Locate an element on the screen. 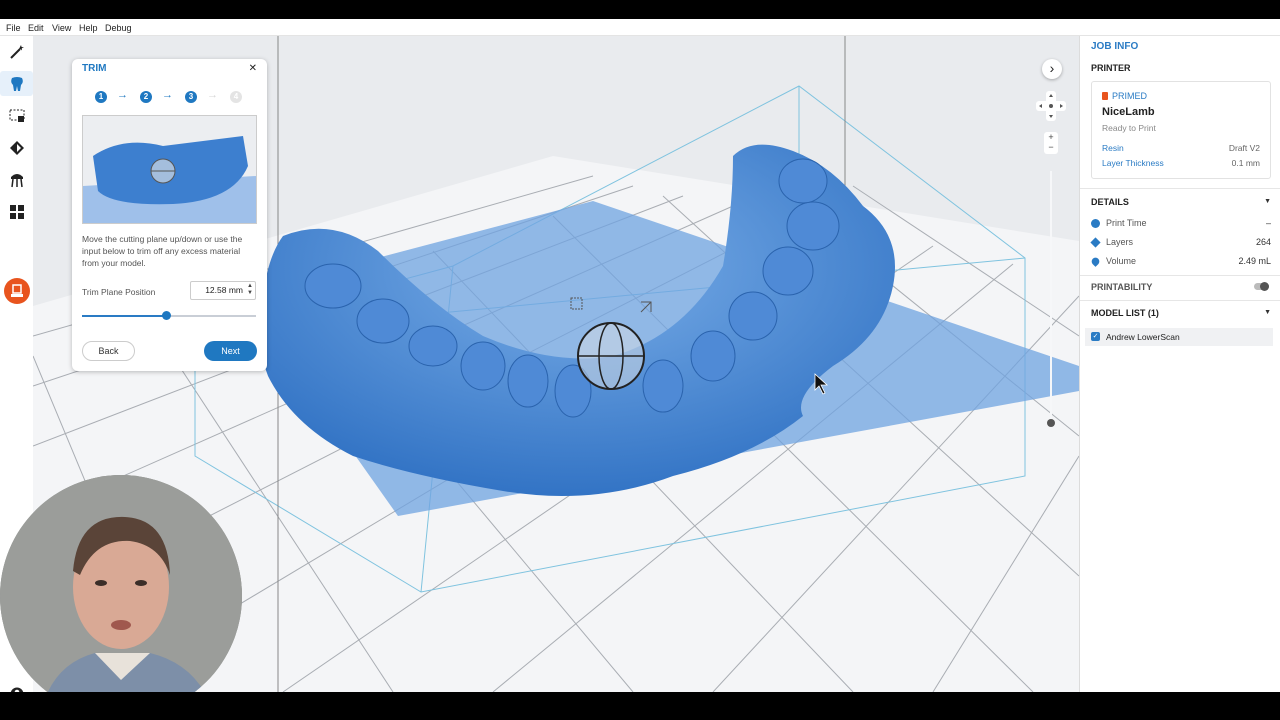 The width and height of the screenshot is (1280, 720). chevron-right-icon: › is located at coordinates (1052, 68).